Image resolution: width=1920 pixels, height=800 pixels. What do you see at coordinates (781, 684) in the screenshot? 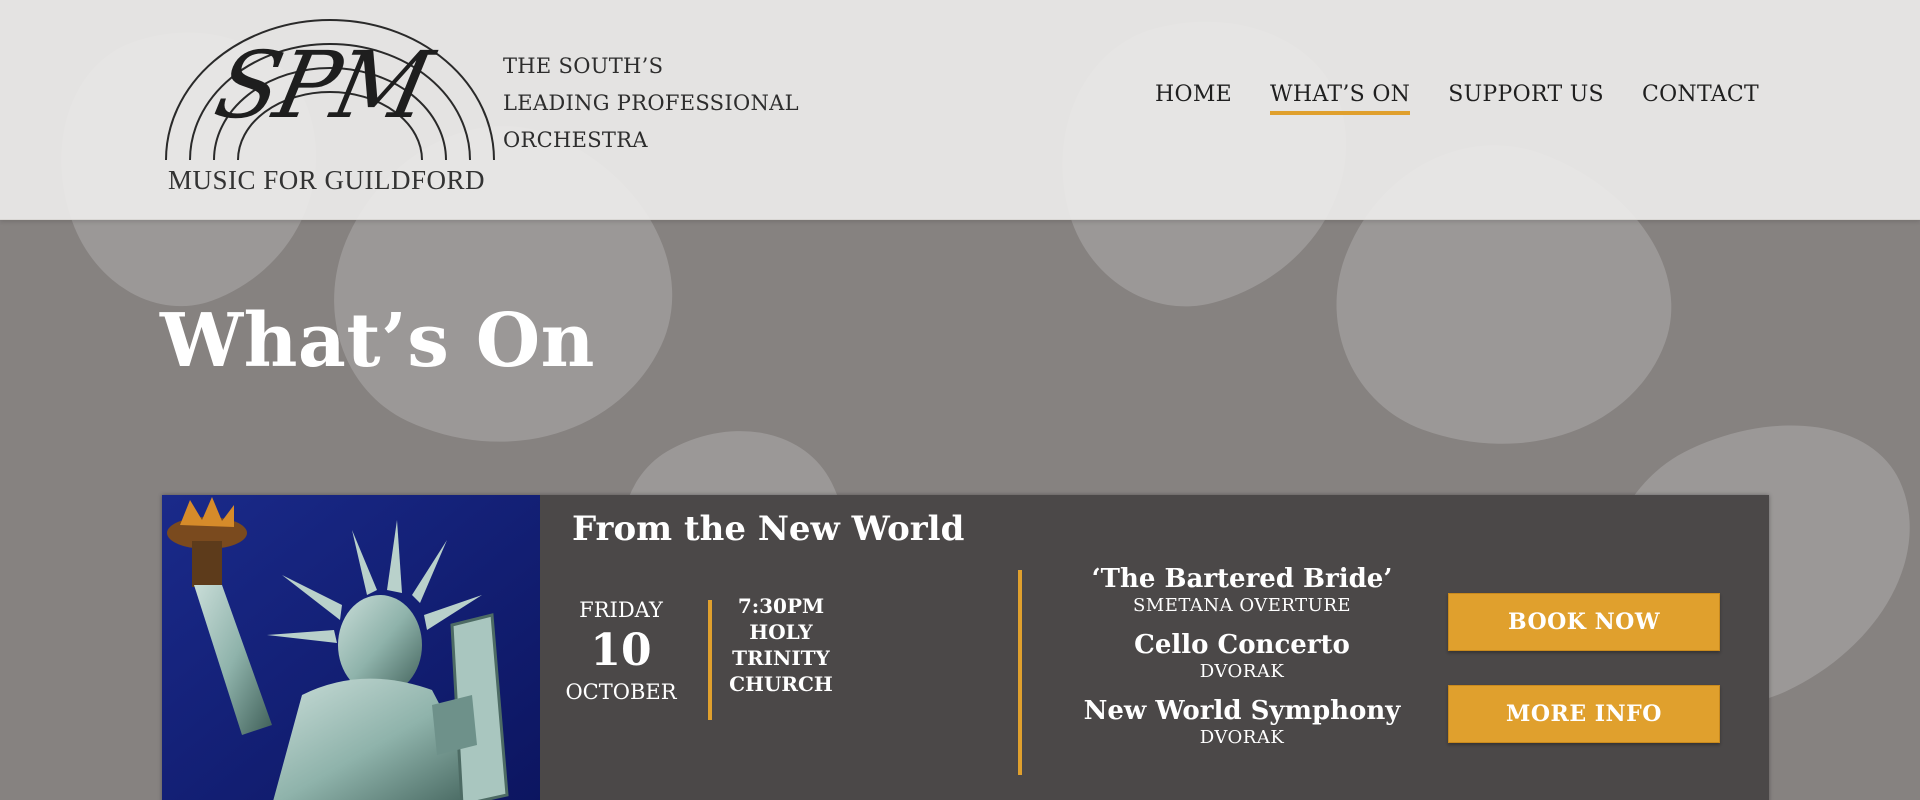
I see `event-venue-line: CHURCH` at bounding box center [781, 684].